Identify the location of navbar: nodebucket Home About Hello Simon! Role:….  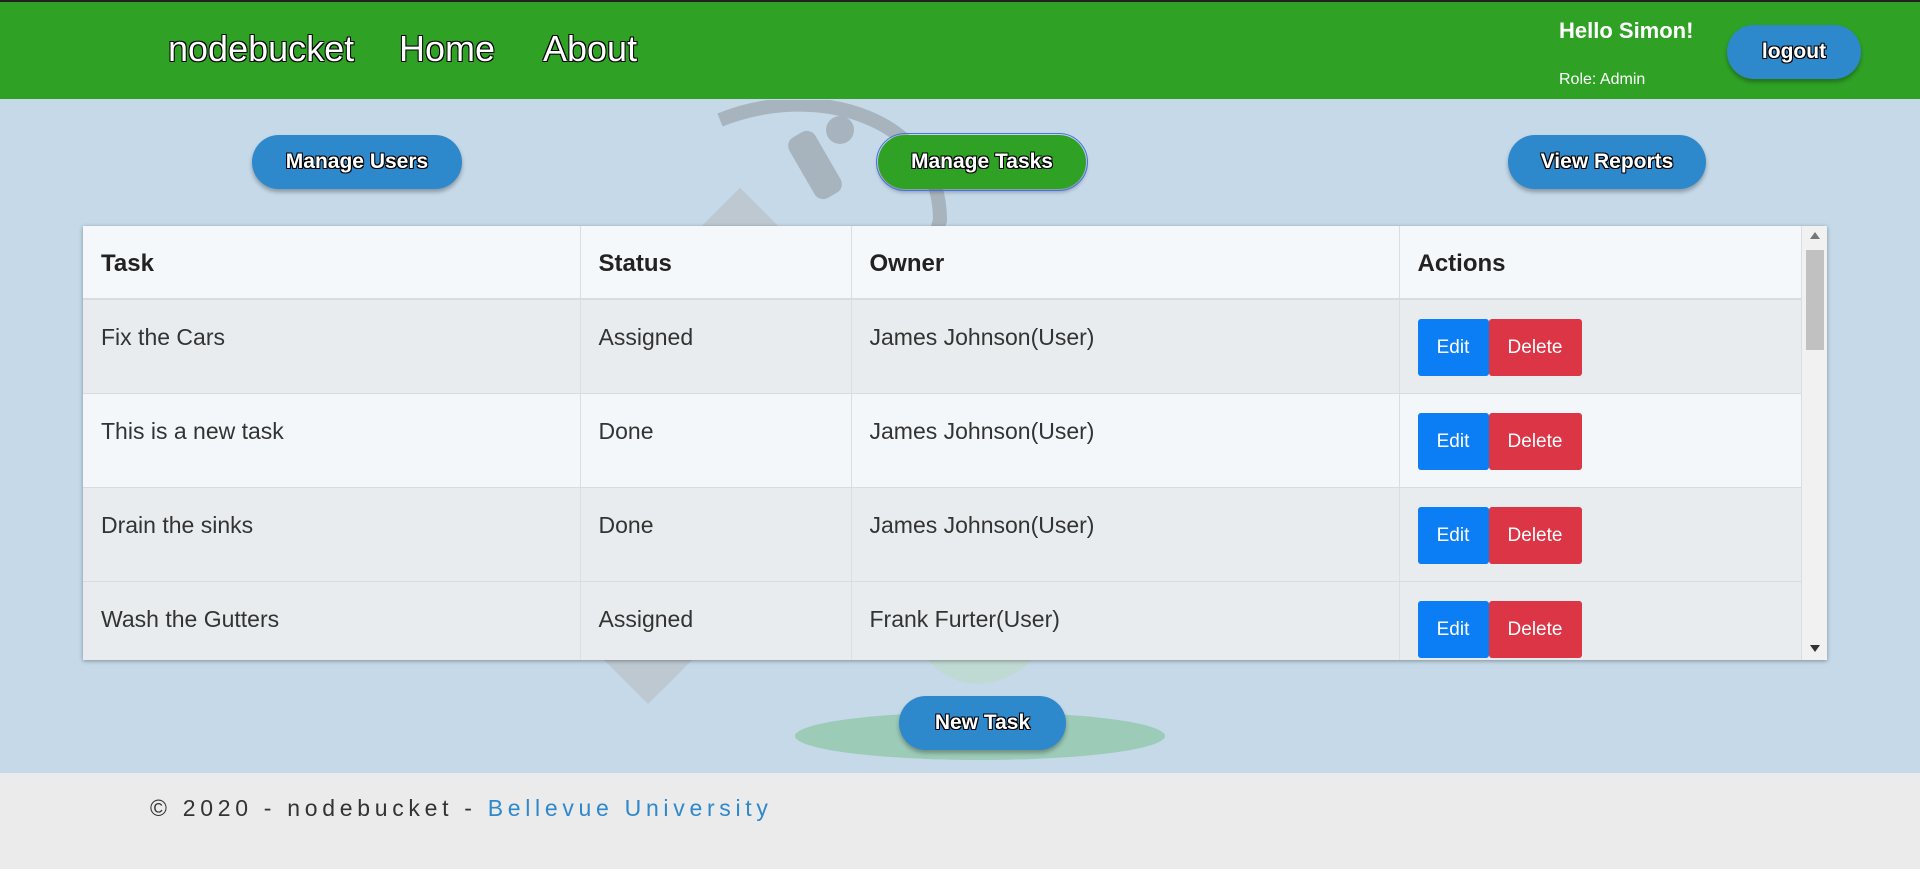
(960, 50).